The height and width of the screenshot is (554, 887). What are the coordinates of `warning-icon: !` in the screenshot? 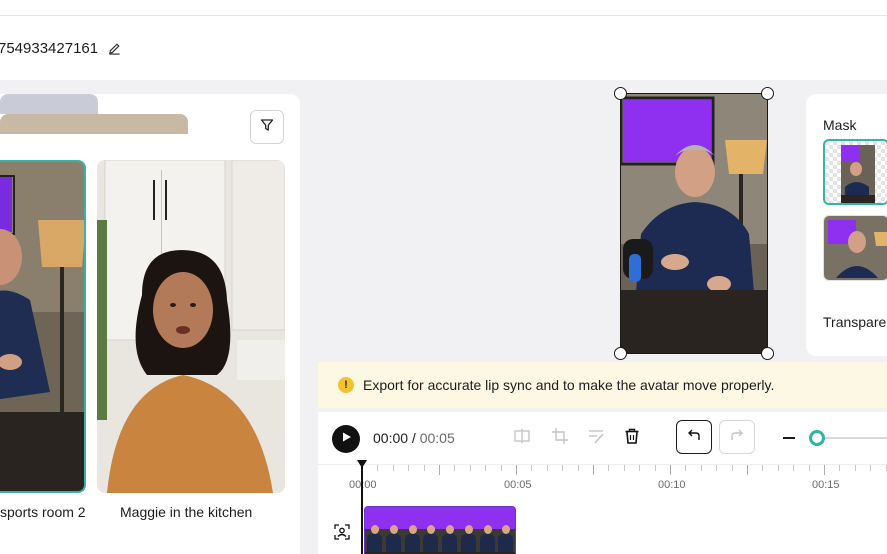 It's located at (346, 385).